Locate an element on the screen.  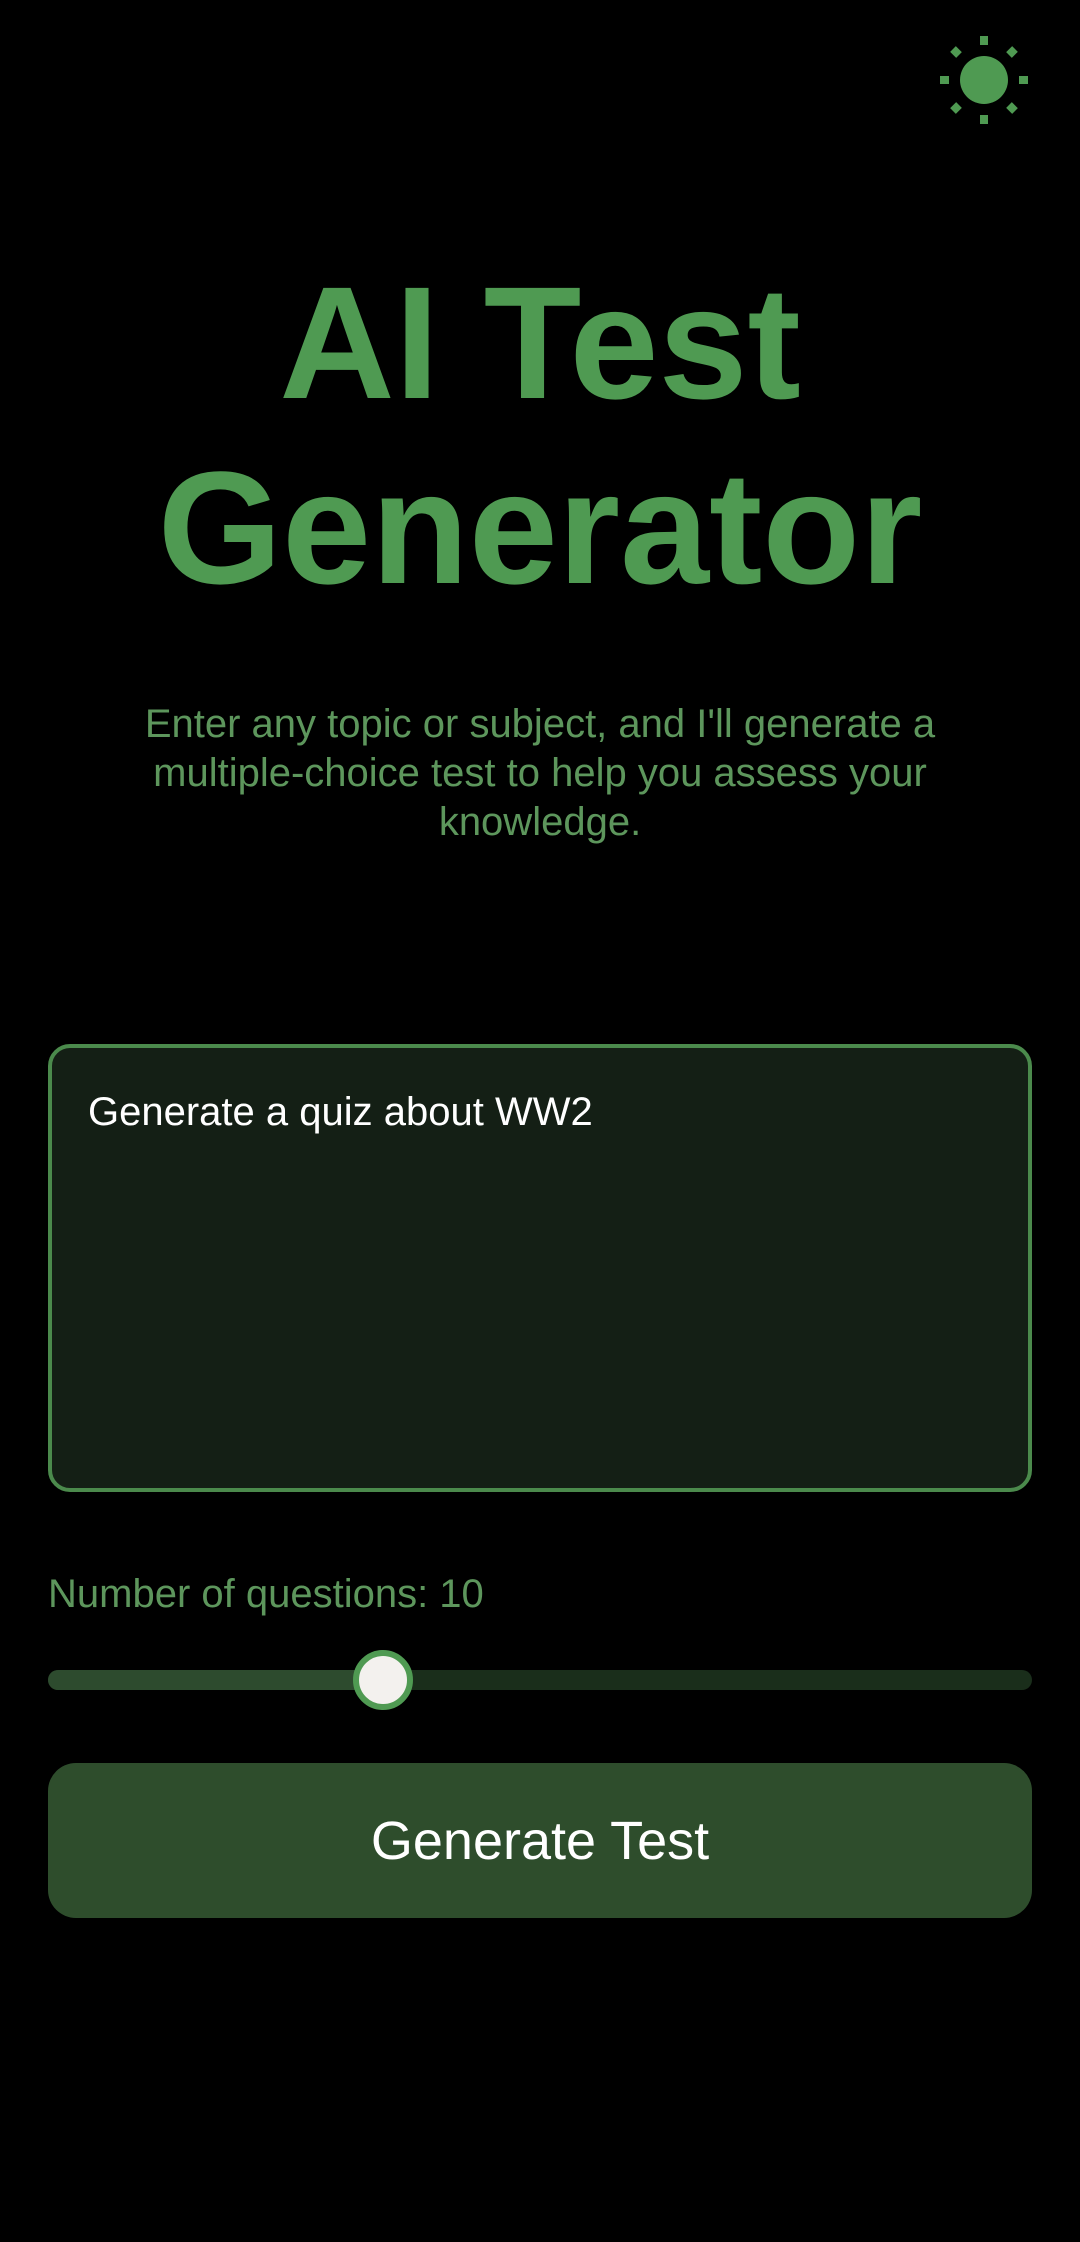
generate-test-button: Generate Test is located at coordinates (540, 1840).